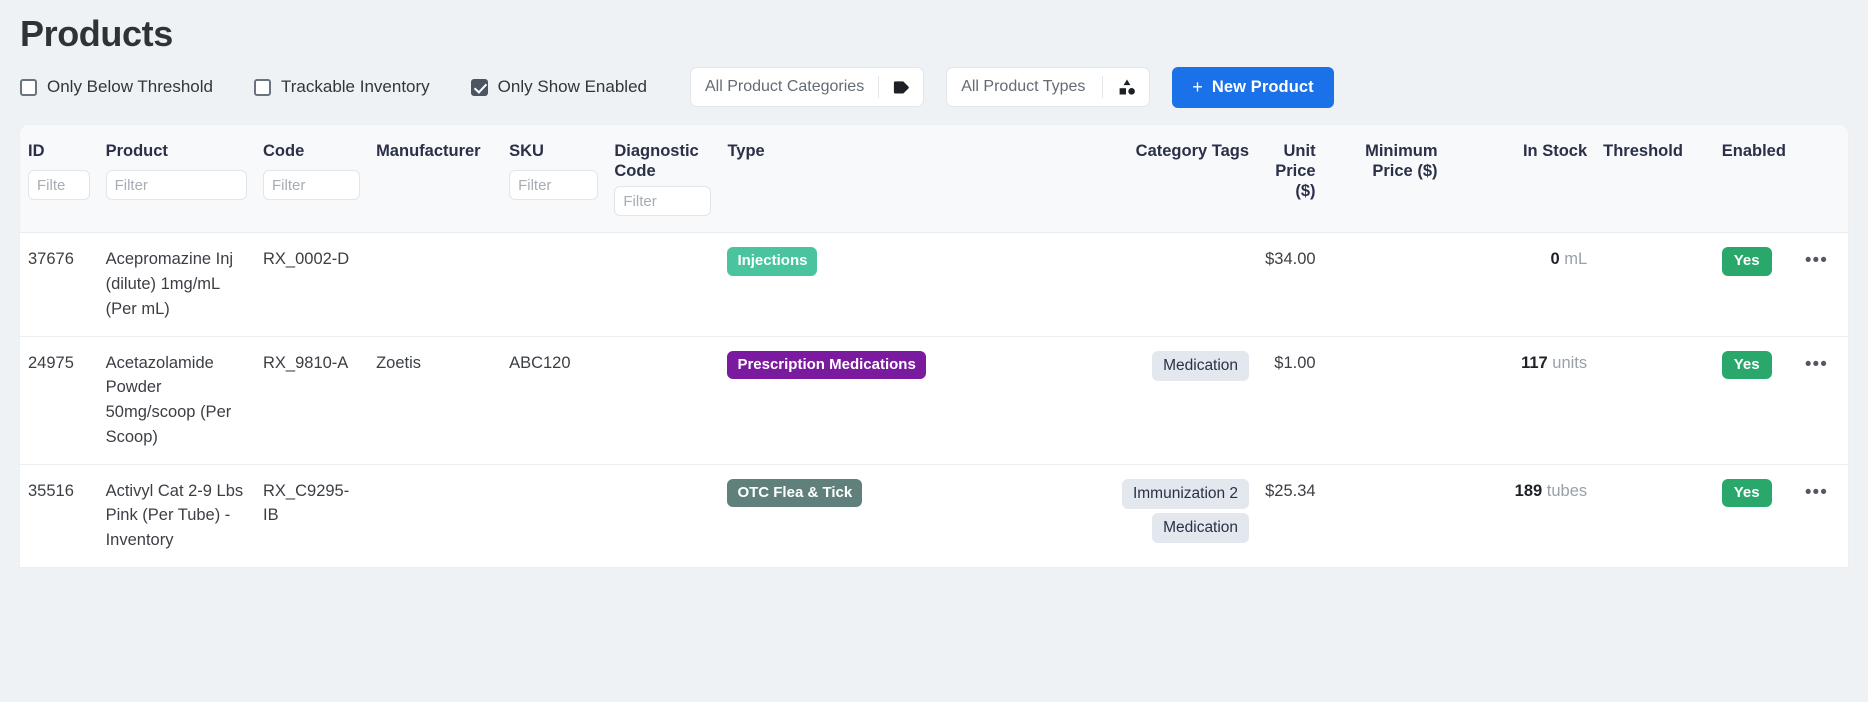  What do you see at coordinates (1385, 179) in the screenshot?
I see `col-header-minimum-price: Minimum Price ($)` at bounding box center [1385, 179].